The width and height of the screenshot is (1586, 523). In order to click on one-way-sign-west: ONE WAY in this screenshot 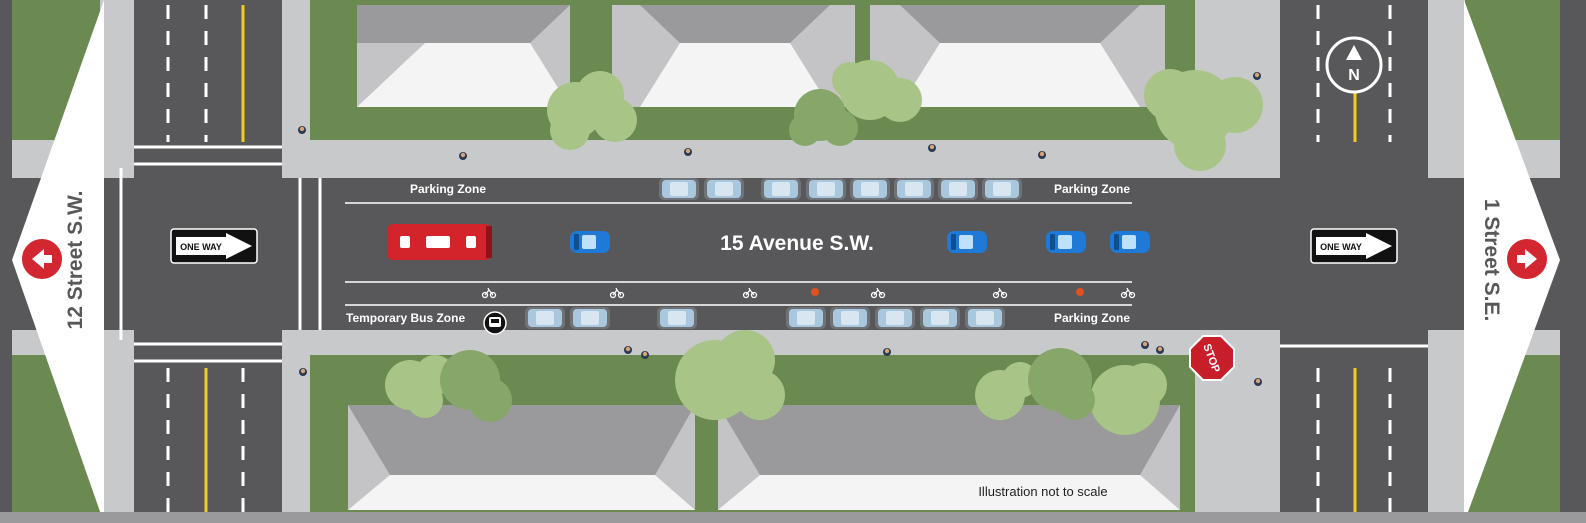, I will do `click(214, 246)`.